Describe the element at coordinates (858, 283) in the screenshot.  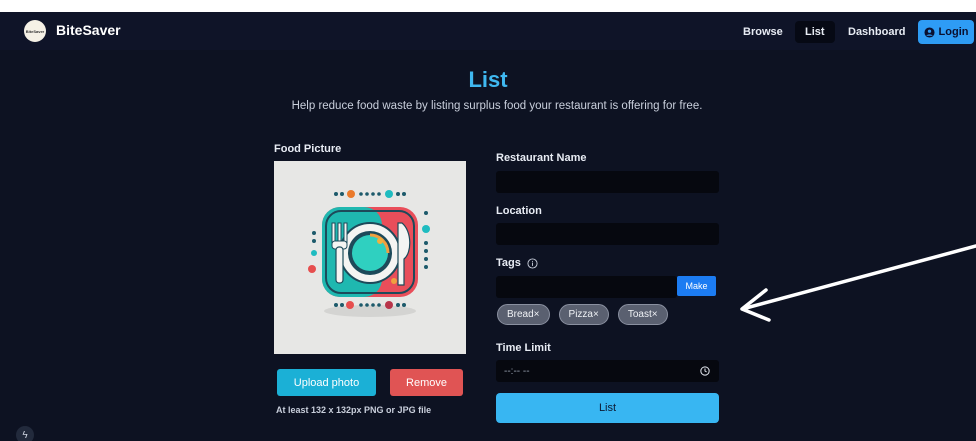
I see `annotation-arrow` at that location.